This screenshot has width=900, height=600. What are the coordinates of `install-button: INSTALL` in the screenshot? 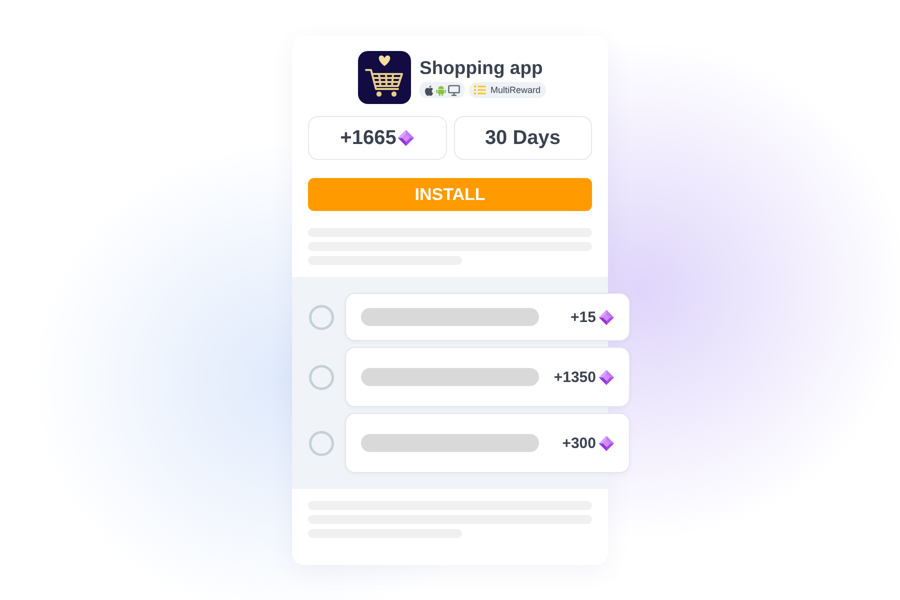 It's located at (450, 194).